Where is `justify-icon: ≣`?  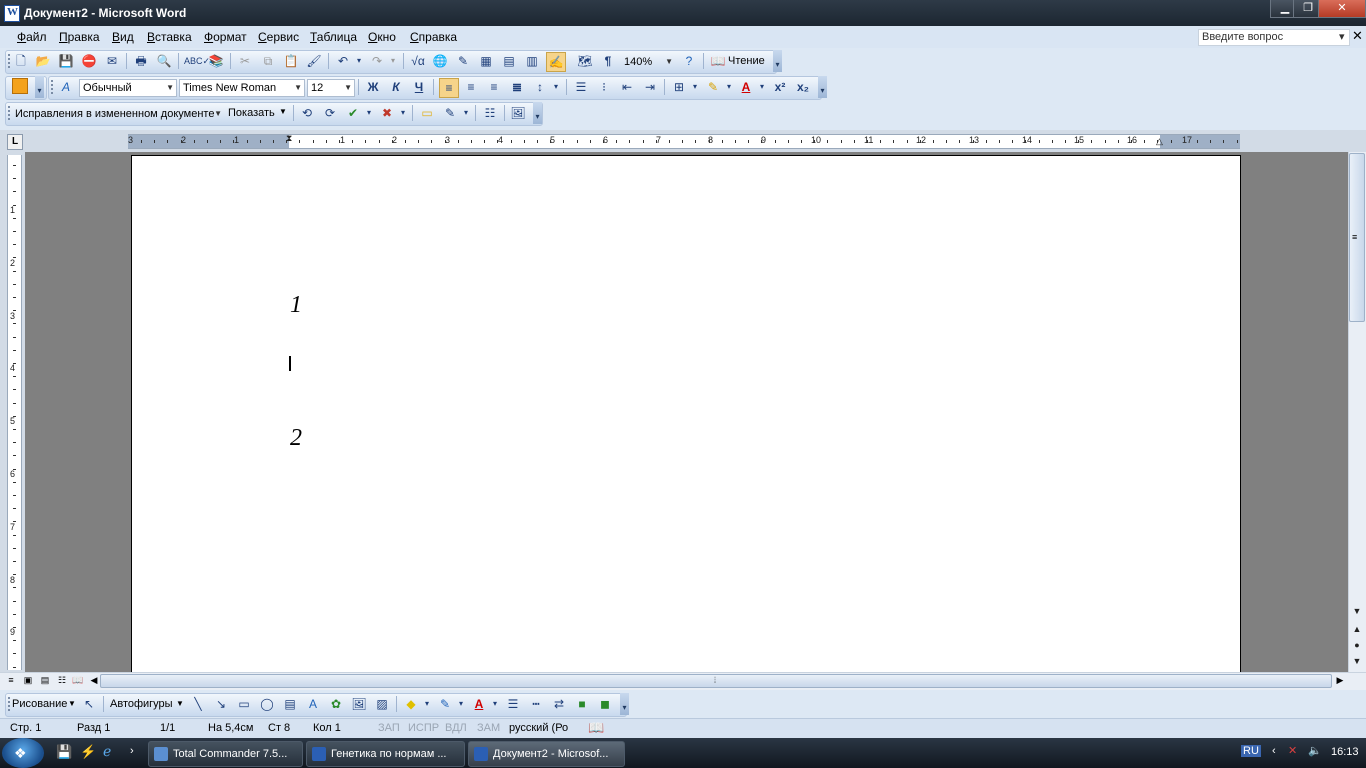
justify-icon: ≣ is located at coordinates (517, 87).